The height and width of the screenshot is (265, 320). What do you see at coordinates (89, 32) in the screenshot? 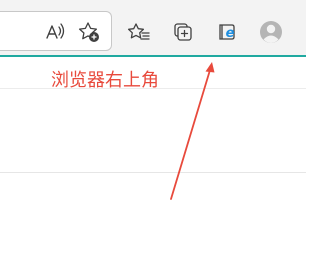
I see `add-to-favorites-icon` at bounding box center [89, 32].